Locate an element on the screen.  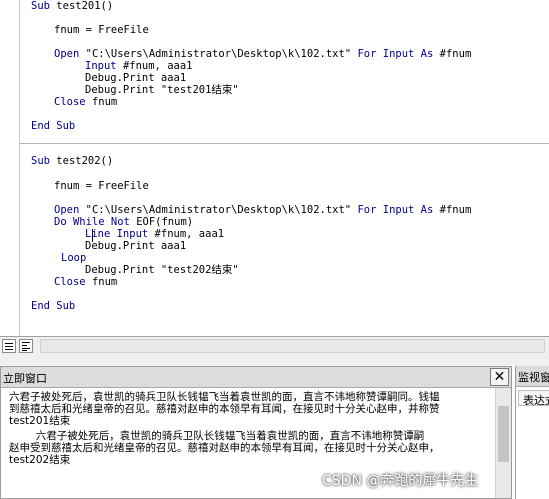
code-line-input: Input #fnum, aaa1 is located at coordinates (138, 66).